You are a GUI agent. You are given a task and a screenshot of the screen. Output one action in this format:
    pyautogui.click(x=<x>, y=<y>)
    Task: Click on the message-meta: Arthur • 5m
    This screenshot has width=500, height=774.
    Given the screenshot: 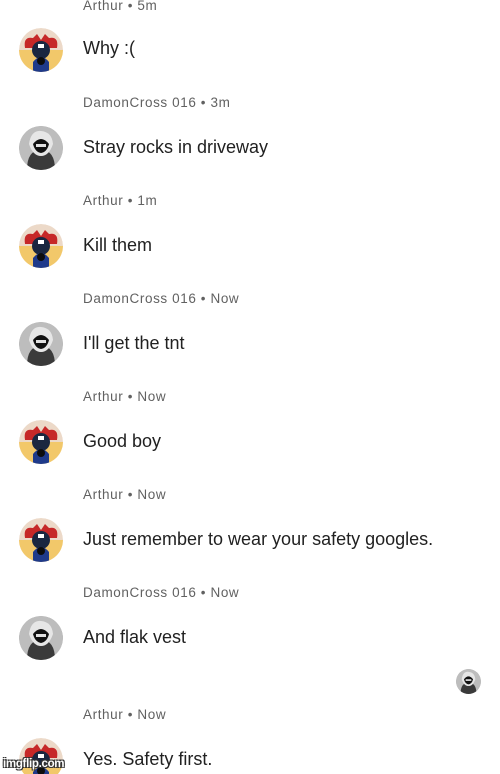 What is the action you would take?
    pyautogui.click(x=120, y=6)
    